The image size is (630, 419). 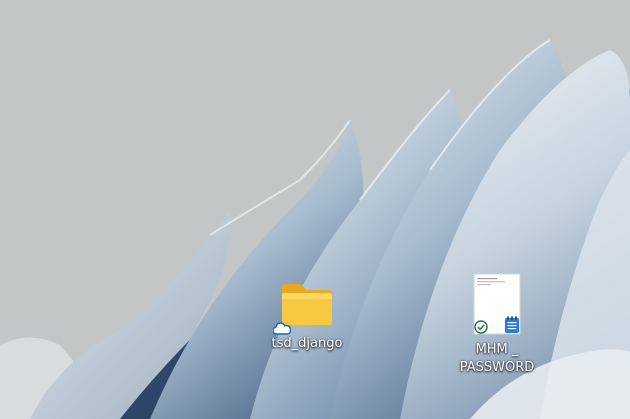 What do you see at coordinates (481, 327) in the screenshot?
I see `synced-check-icon` at bounding box center [481, 327].